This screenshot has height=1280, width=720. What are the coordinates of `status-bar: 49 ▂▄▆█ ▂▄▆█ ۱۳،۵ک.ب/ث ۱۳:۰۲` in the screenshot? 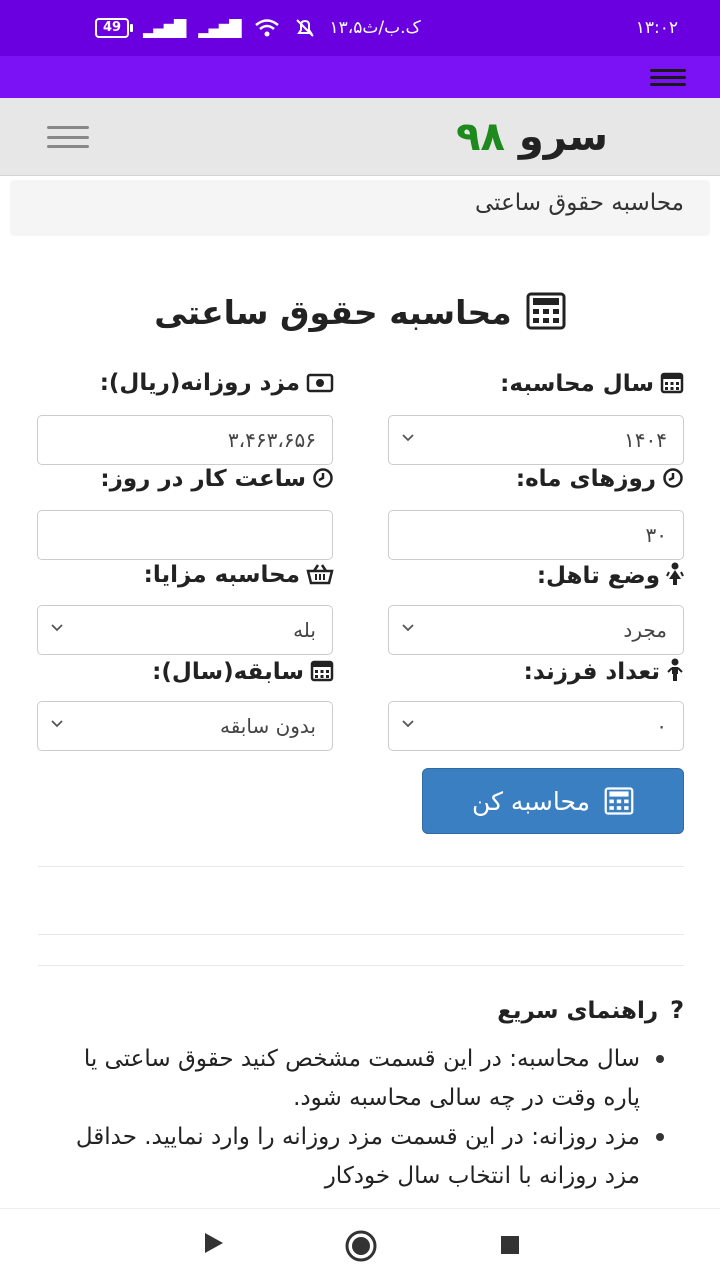 It's located at (360, 28).